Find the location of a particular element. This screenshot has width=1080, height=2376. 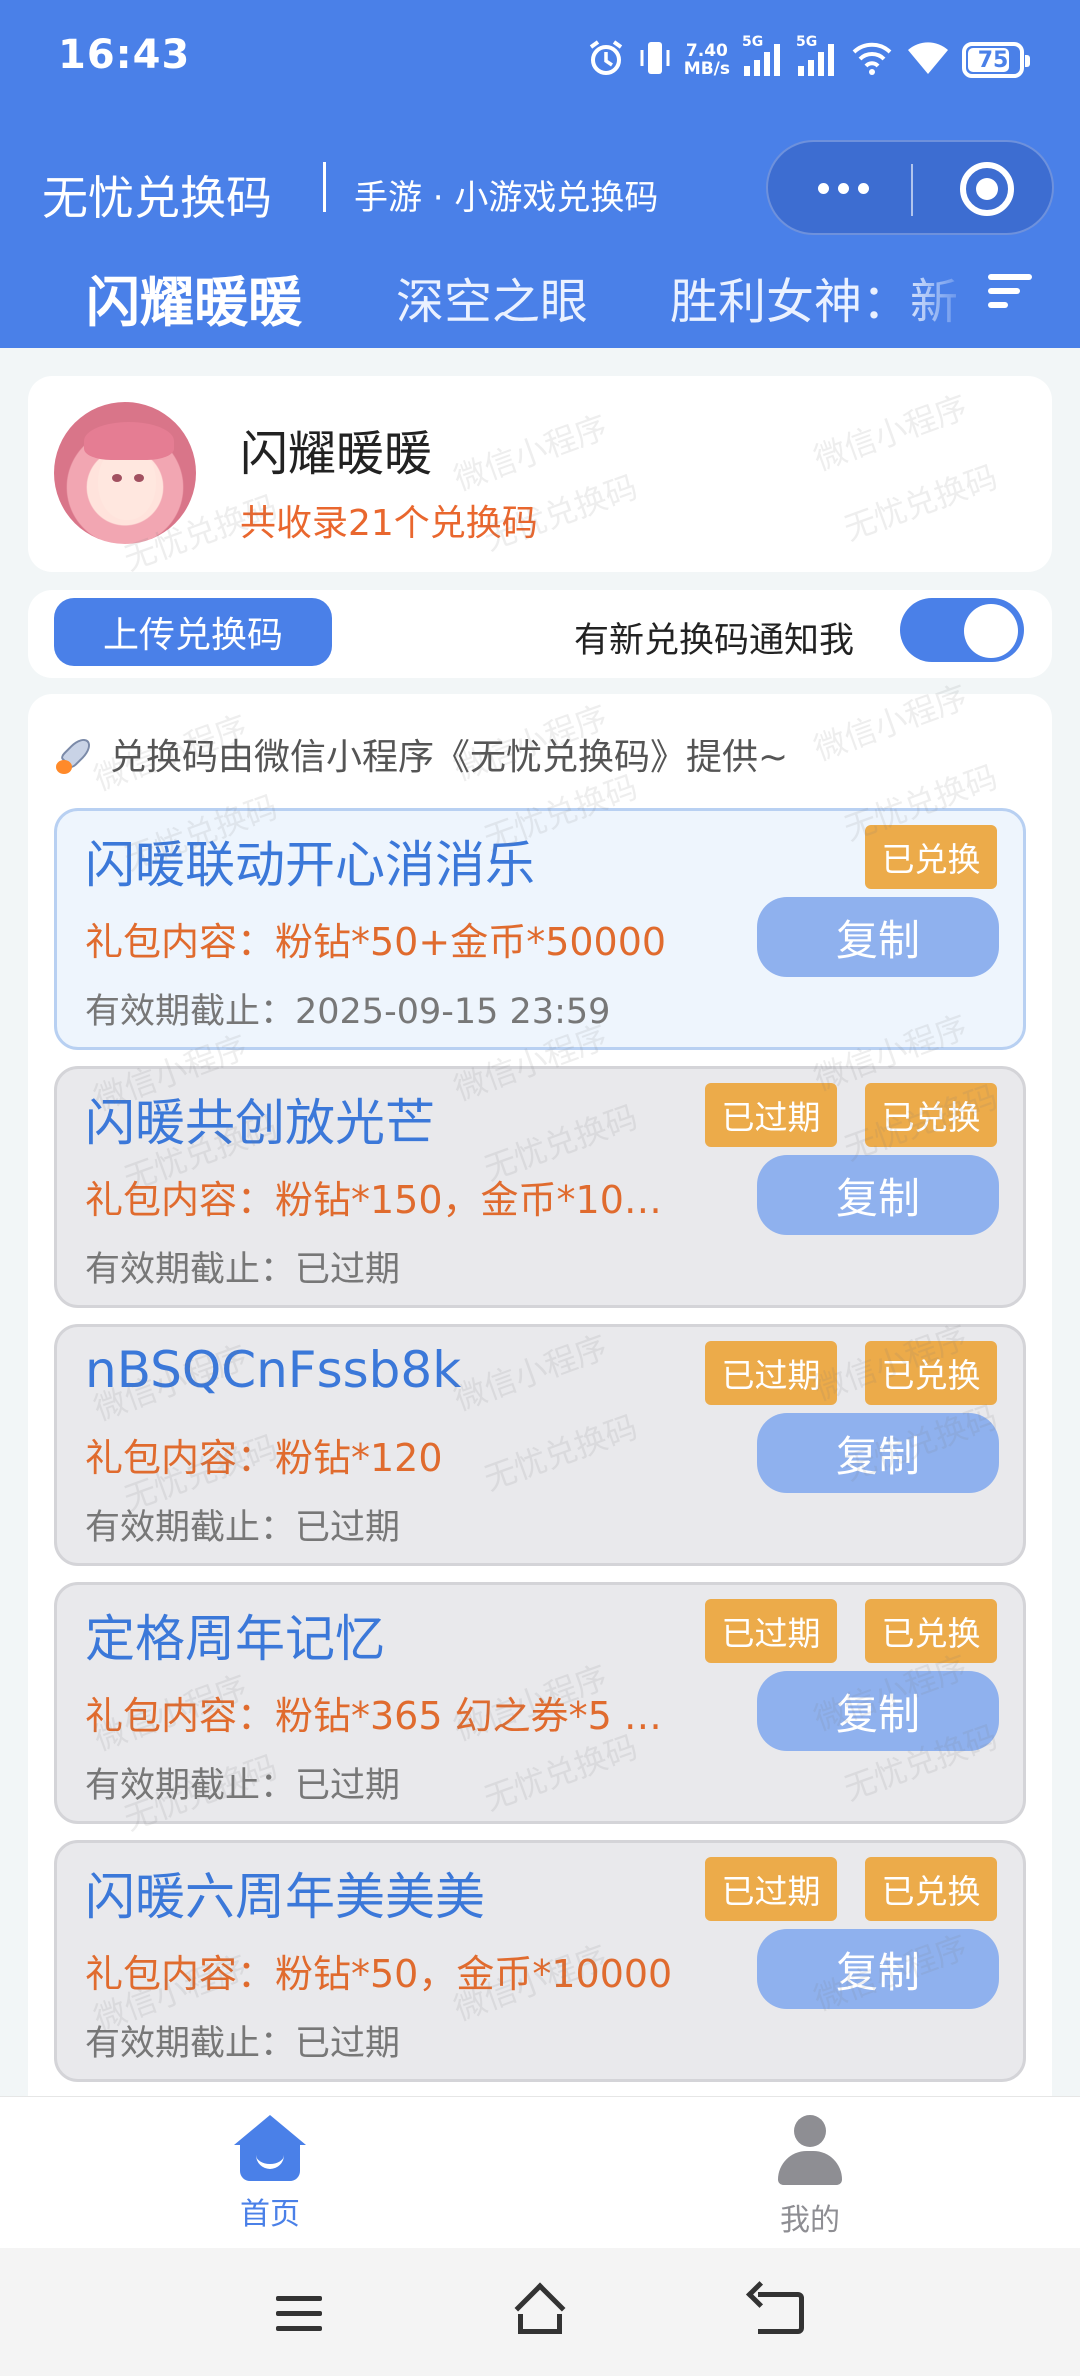

network-speed: 7.40 MB/s is located at coordinates (707, 60).